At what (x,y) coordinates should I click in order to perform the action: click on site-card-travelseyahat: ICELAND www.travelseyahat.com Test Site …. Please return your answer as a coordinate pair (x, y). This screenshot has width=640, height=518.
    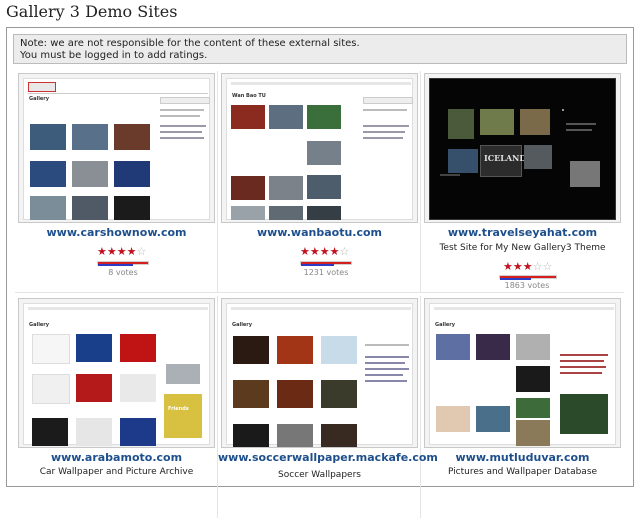
    Looking at the image, I should click on (522, 182).